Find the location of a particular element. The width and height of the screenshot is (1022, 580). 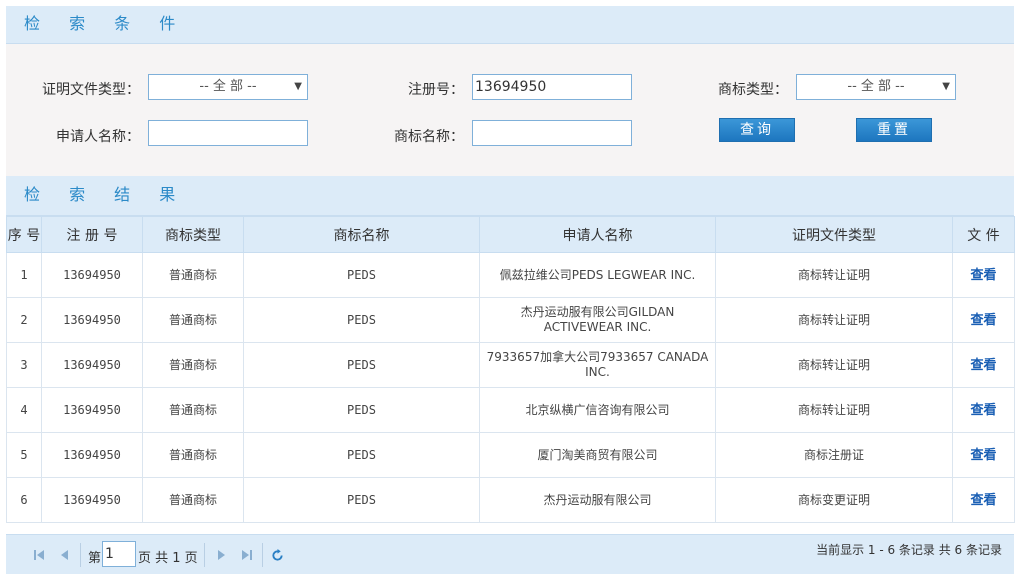

cell-applicant: 厦门淘美商贸有限公司 is located at coordinates (597, 455).